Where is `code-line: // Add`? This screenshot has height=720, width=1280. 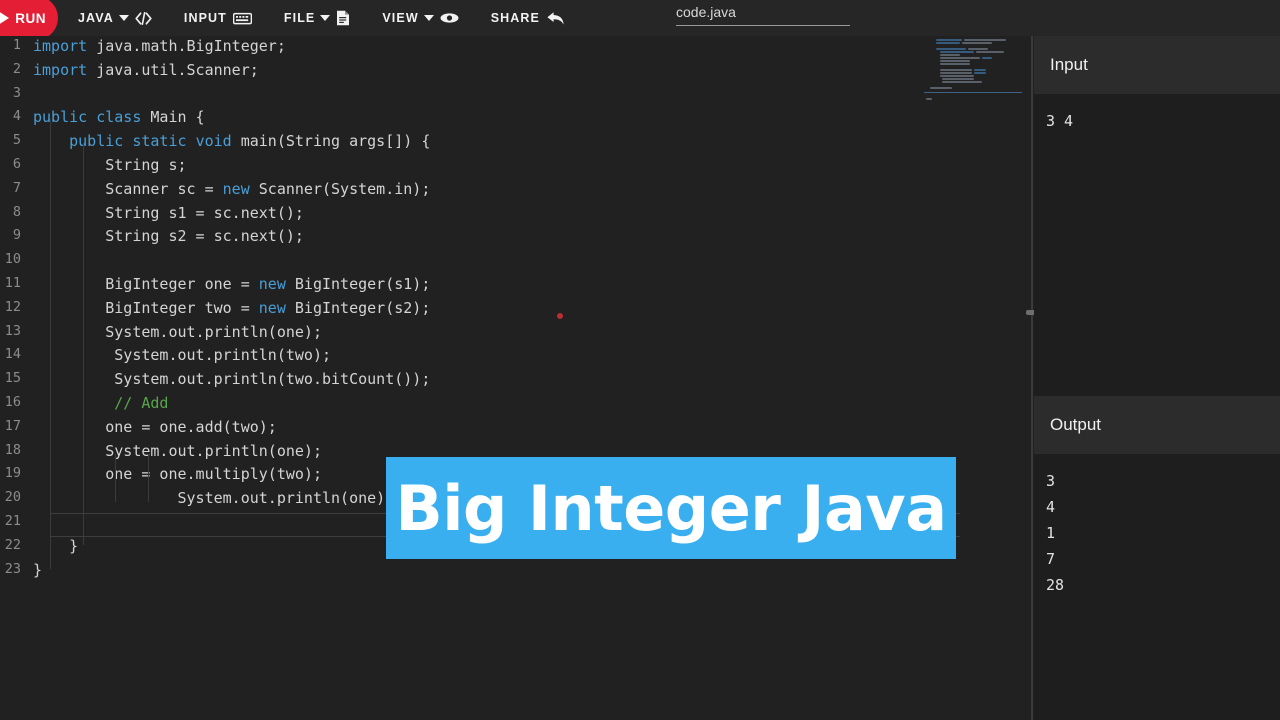 code-line: // Add is located at coordinates (100, 403).